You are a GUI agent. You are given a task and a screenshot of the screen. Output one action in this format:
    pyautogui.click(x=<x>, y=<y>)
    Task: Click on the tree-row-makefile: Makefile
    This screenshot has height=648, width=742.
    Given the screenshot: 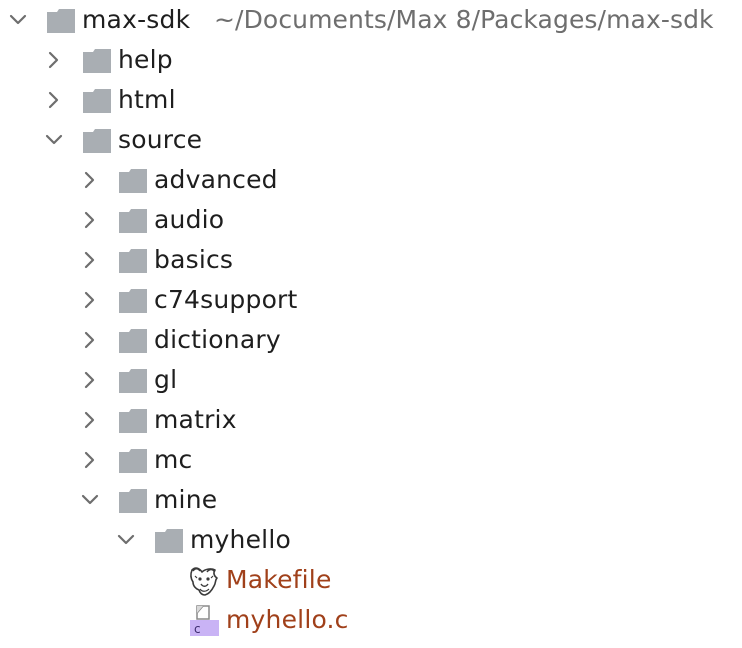 What is the action you would take?
    pyautogui.click(x=371, y=580)
    